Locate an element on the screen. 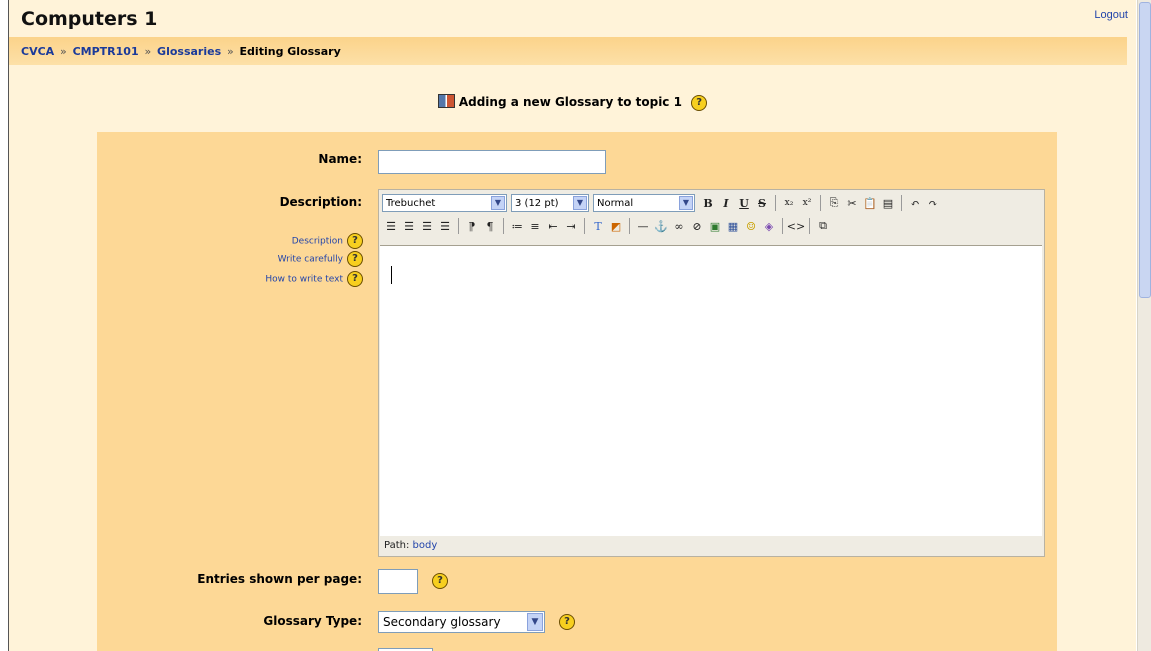 The width and height of the screenshot is (1151, 651). superscript-icon: x² is located at coordinates (807, 203).